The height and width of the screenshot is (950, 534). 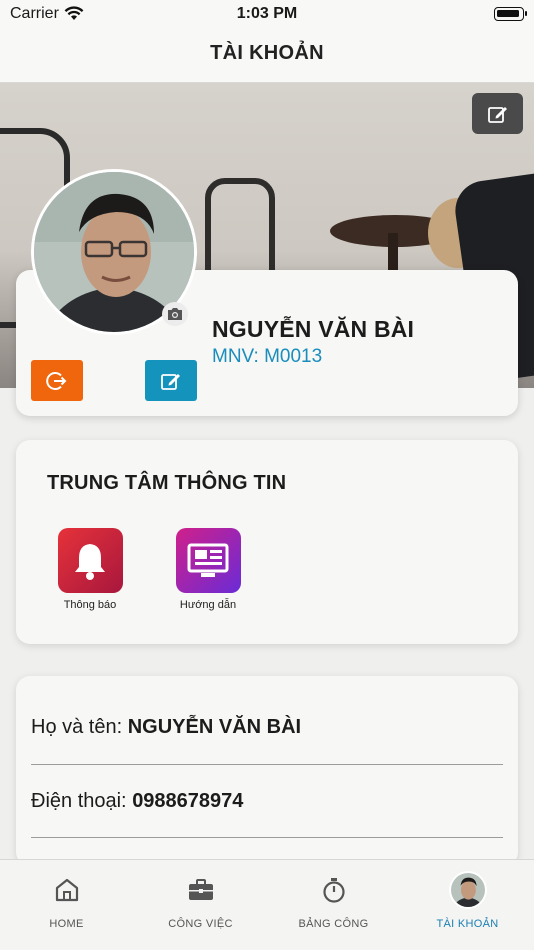 What do you see at coordinates (467, 924) in the screenshot?
I see `tab-tai-khoan-label: TÀI KHOẢN` at bounding box center [467, 924].